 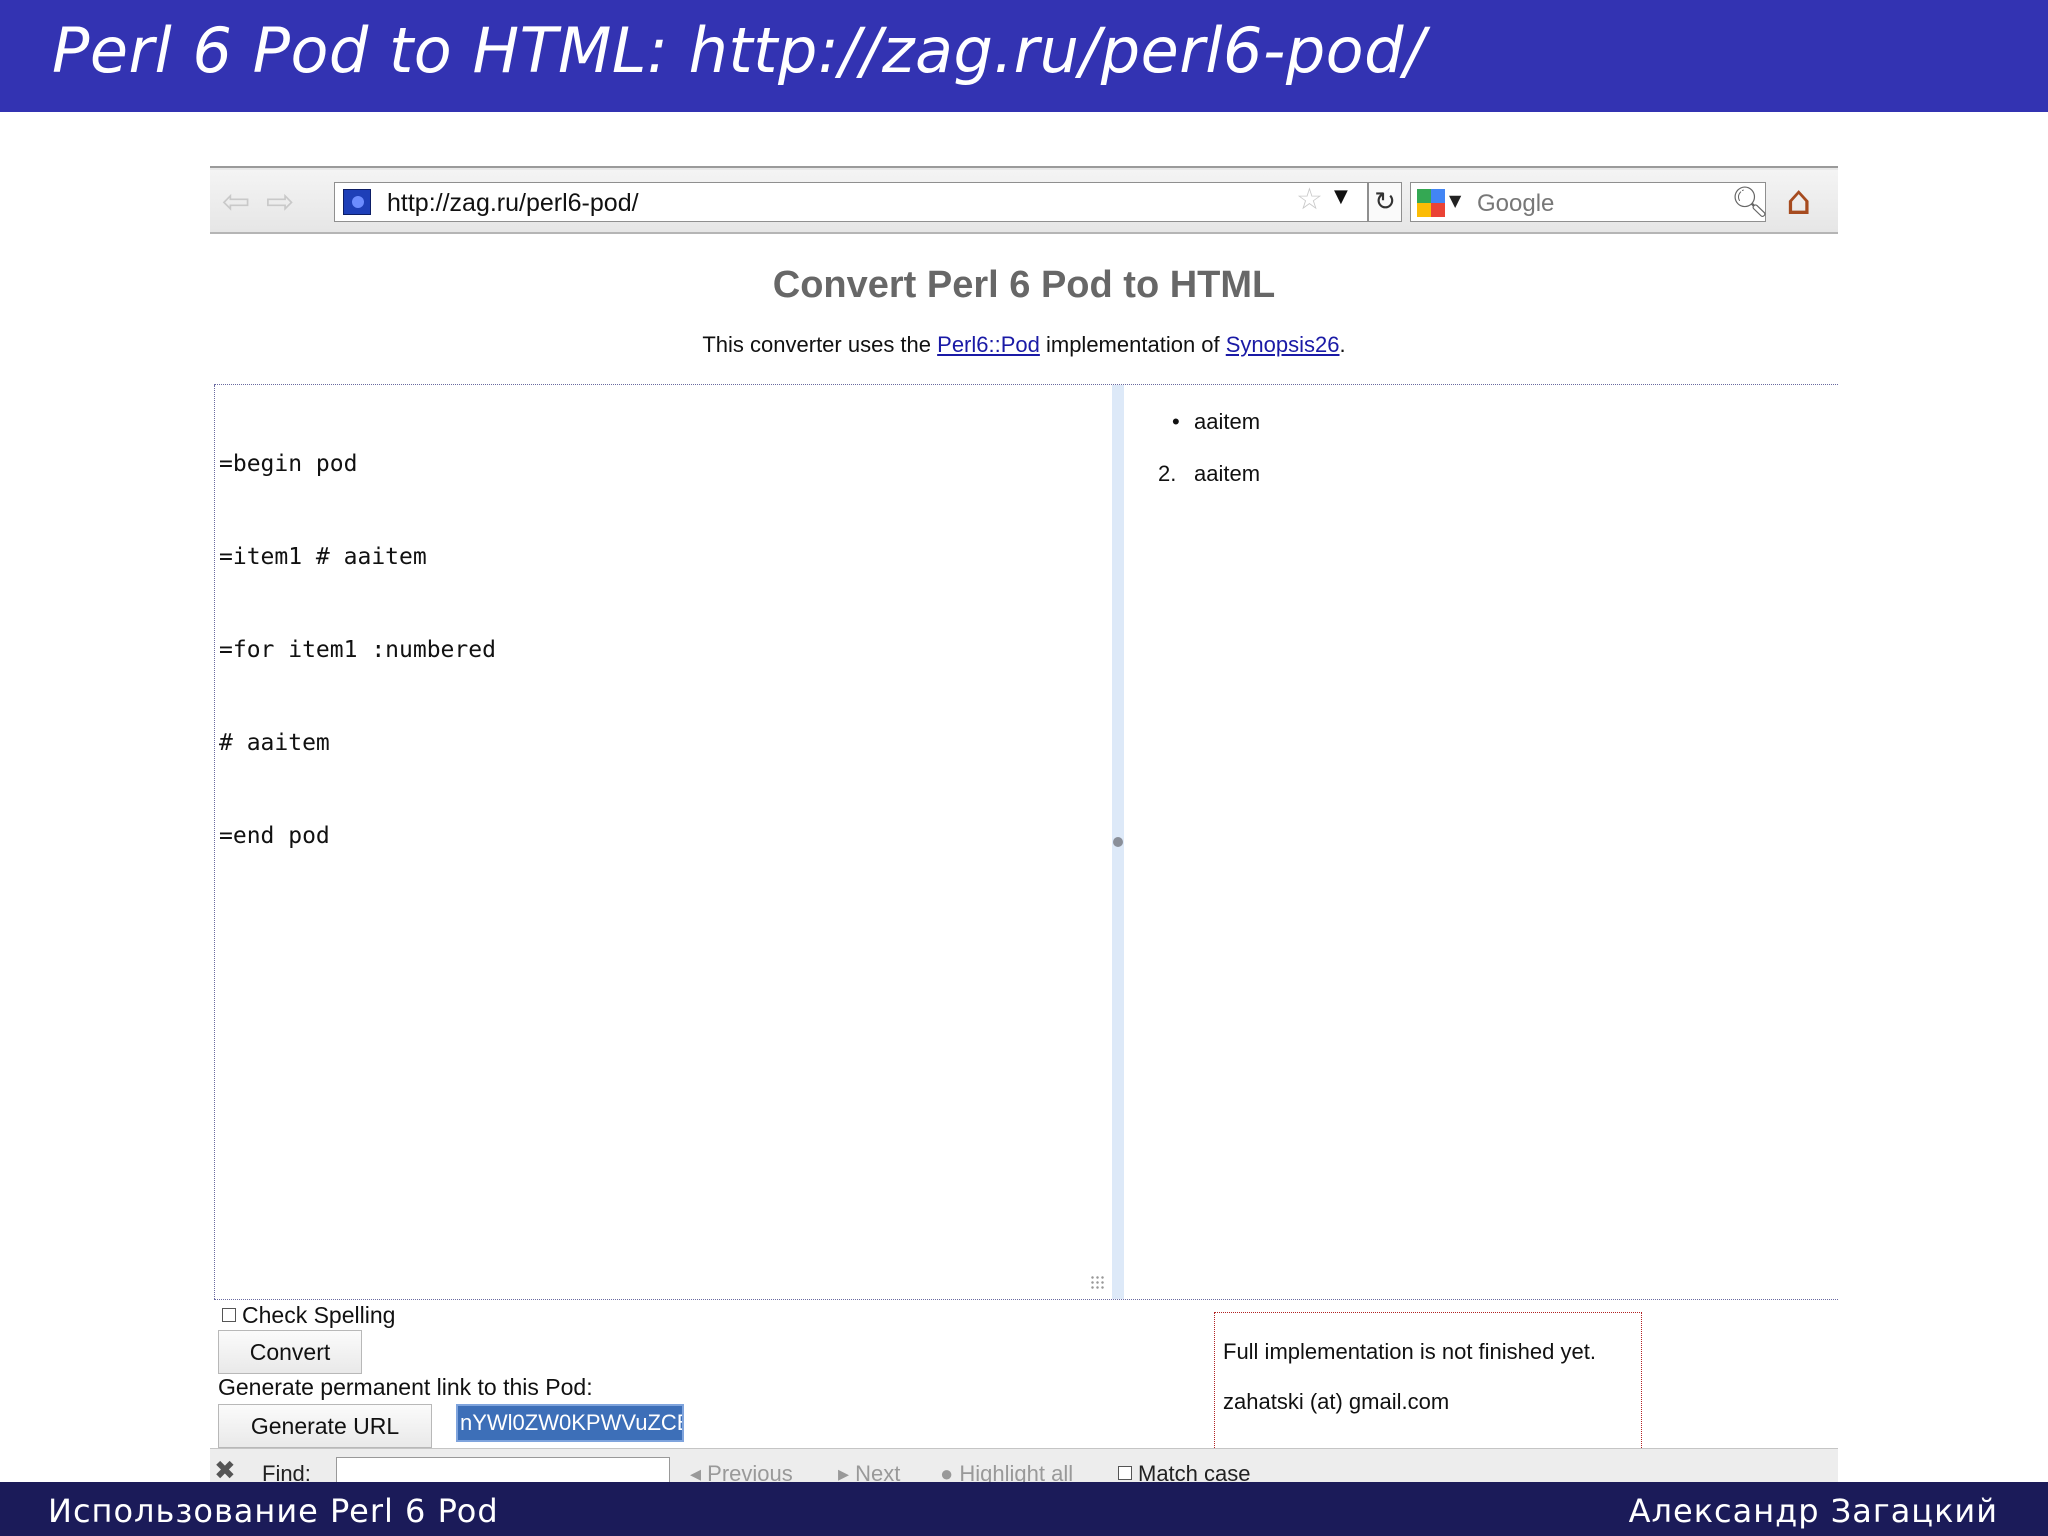 What do you see at coordinates (318, 1315) in the screenshot?
I see `check-spelling-label: Check Spelling` at bounding box center [318, 1315].